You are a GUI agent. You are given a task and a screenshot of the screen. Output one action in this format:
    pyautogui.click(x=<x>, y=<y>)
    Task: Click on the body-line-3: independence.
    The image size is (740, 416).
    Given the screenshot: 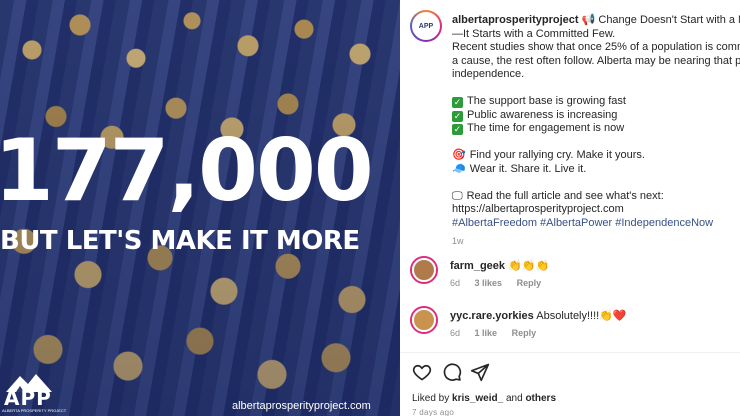 What is the action you would take?
    pyautogui.click(x=488, y=74)
    